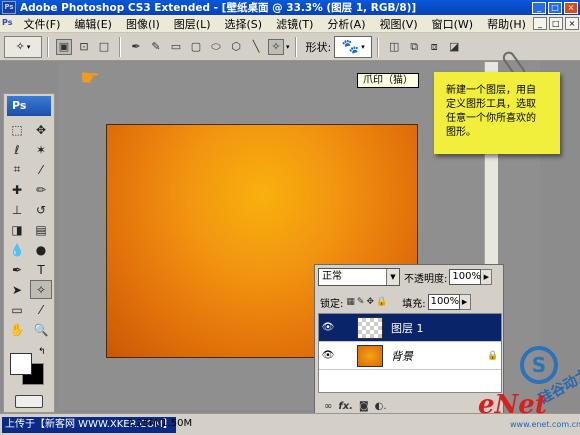 This screenshot has width=580, height=435. What do you see at coordinates (17, 229) in the screenshot?
I see `eraser-tool-icon: ◨` at bounding box center [17, 229].